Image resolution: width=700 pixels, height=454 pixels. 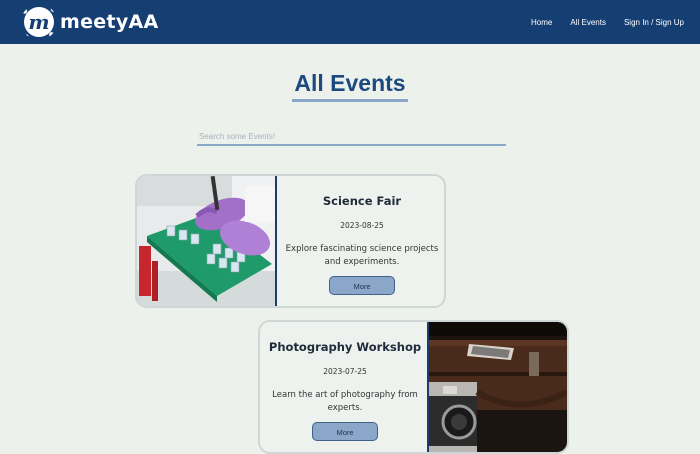 What do you see at coordinates (654, 22) in the screenshot?
I see `nav-sign-in-link: Sign In / Sign Up` at bounding box center [654, 22].